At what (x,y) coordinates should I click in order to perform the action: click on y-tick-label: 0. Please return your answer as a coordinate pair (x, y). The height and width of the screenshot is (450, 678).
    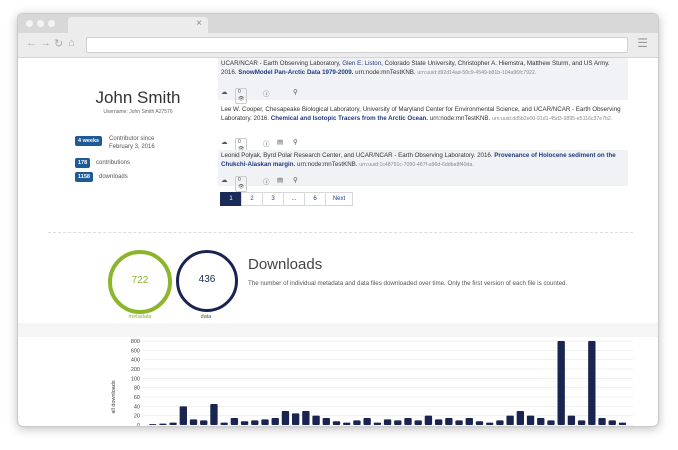
    Looking at the image, I should click on (138, 424).